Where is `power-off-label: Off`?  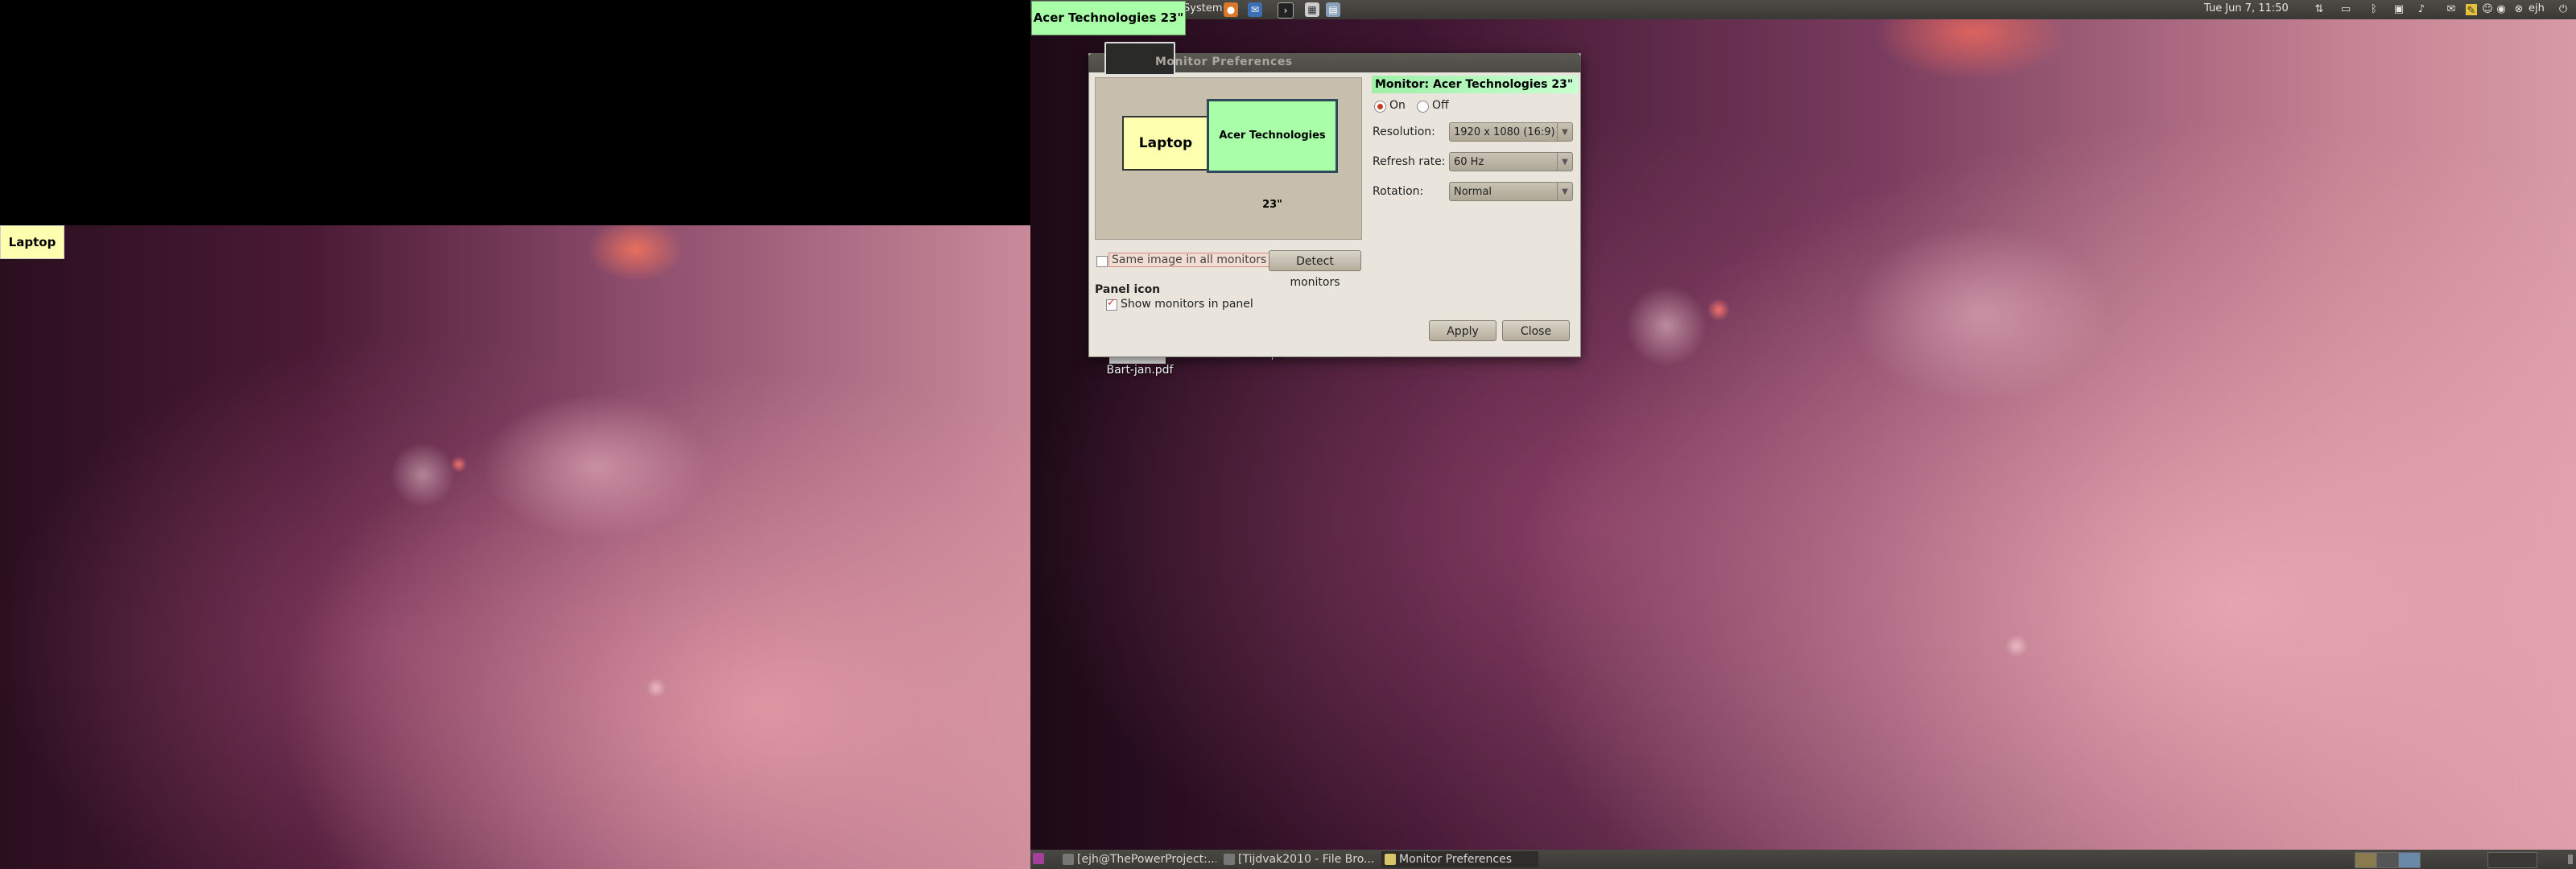 power-off-label: Off is located at coordinates (1440, 105).